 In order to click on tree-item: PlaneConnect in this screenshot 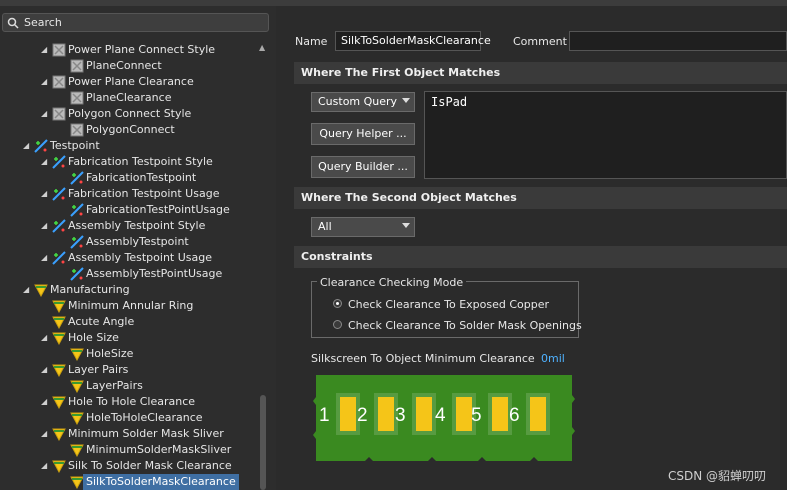, I will do `click(128, 66)`.